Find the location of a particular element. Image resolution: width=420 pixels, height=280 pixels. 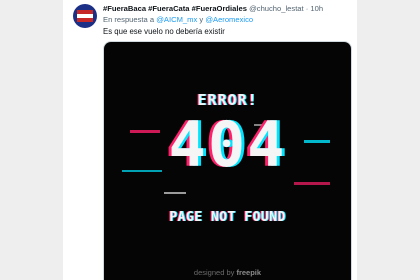

error-title: ERROR! is located at coordinates (227, 100).